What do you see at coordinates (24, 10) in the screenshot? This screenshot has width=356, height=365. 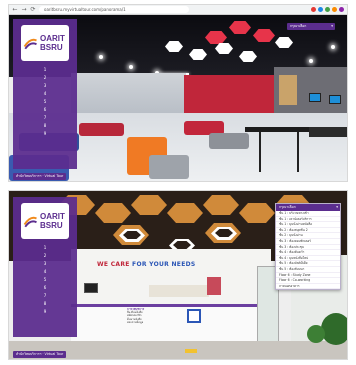 I see `forward-icon: →` at bounding box center [24, 10].